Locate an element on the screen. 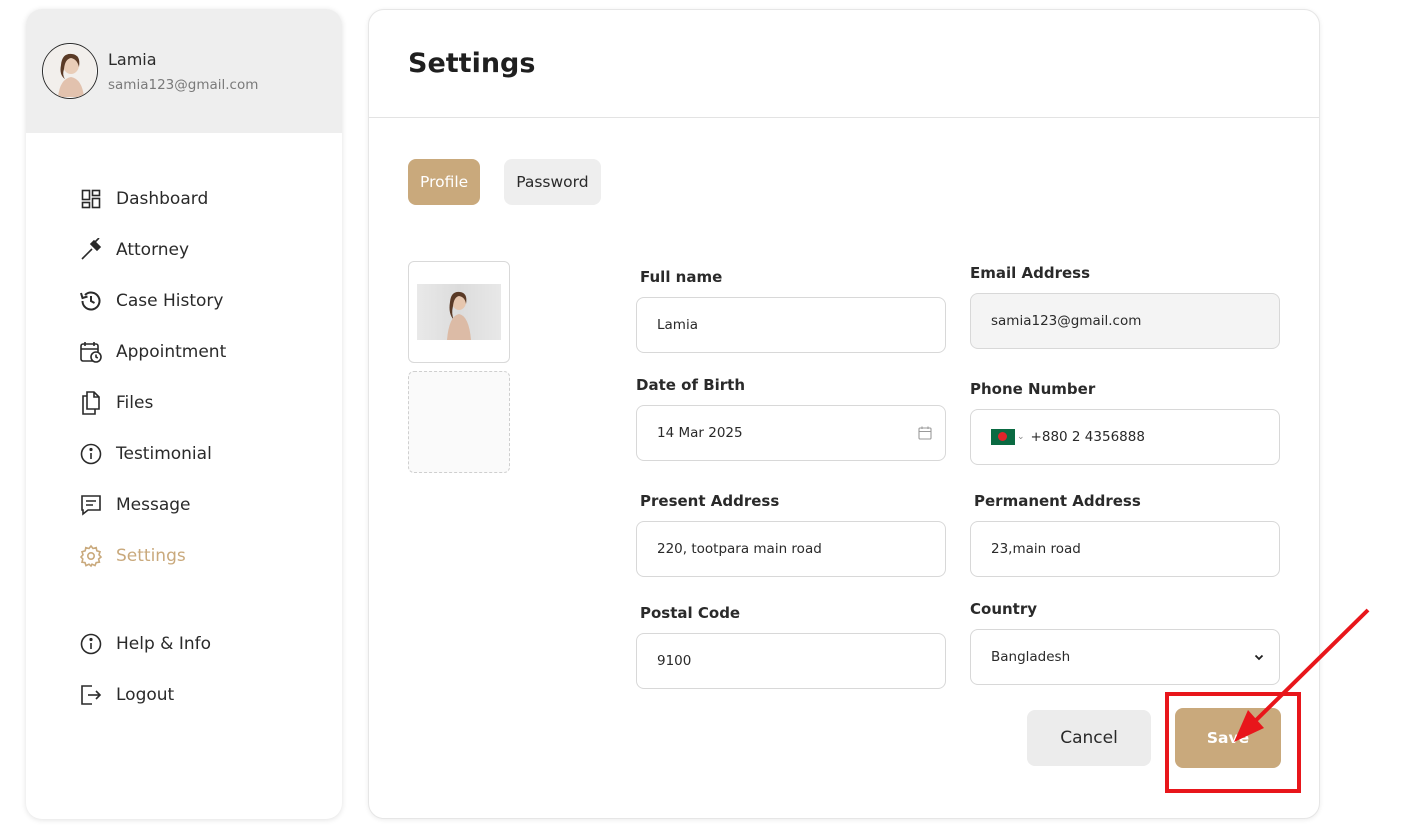  sidebar-item-dashboard: Dashboard is located at coordinates (210, 198).